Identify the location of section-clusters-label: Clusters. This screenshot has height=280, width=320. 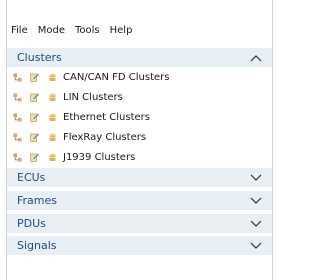
(39, 57).